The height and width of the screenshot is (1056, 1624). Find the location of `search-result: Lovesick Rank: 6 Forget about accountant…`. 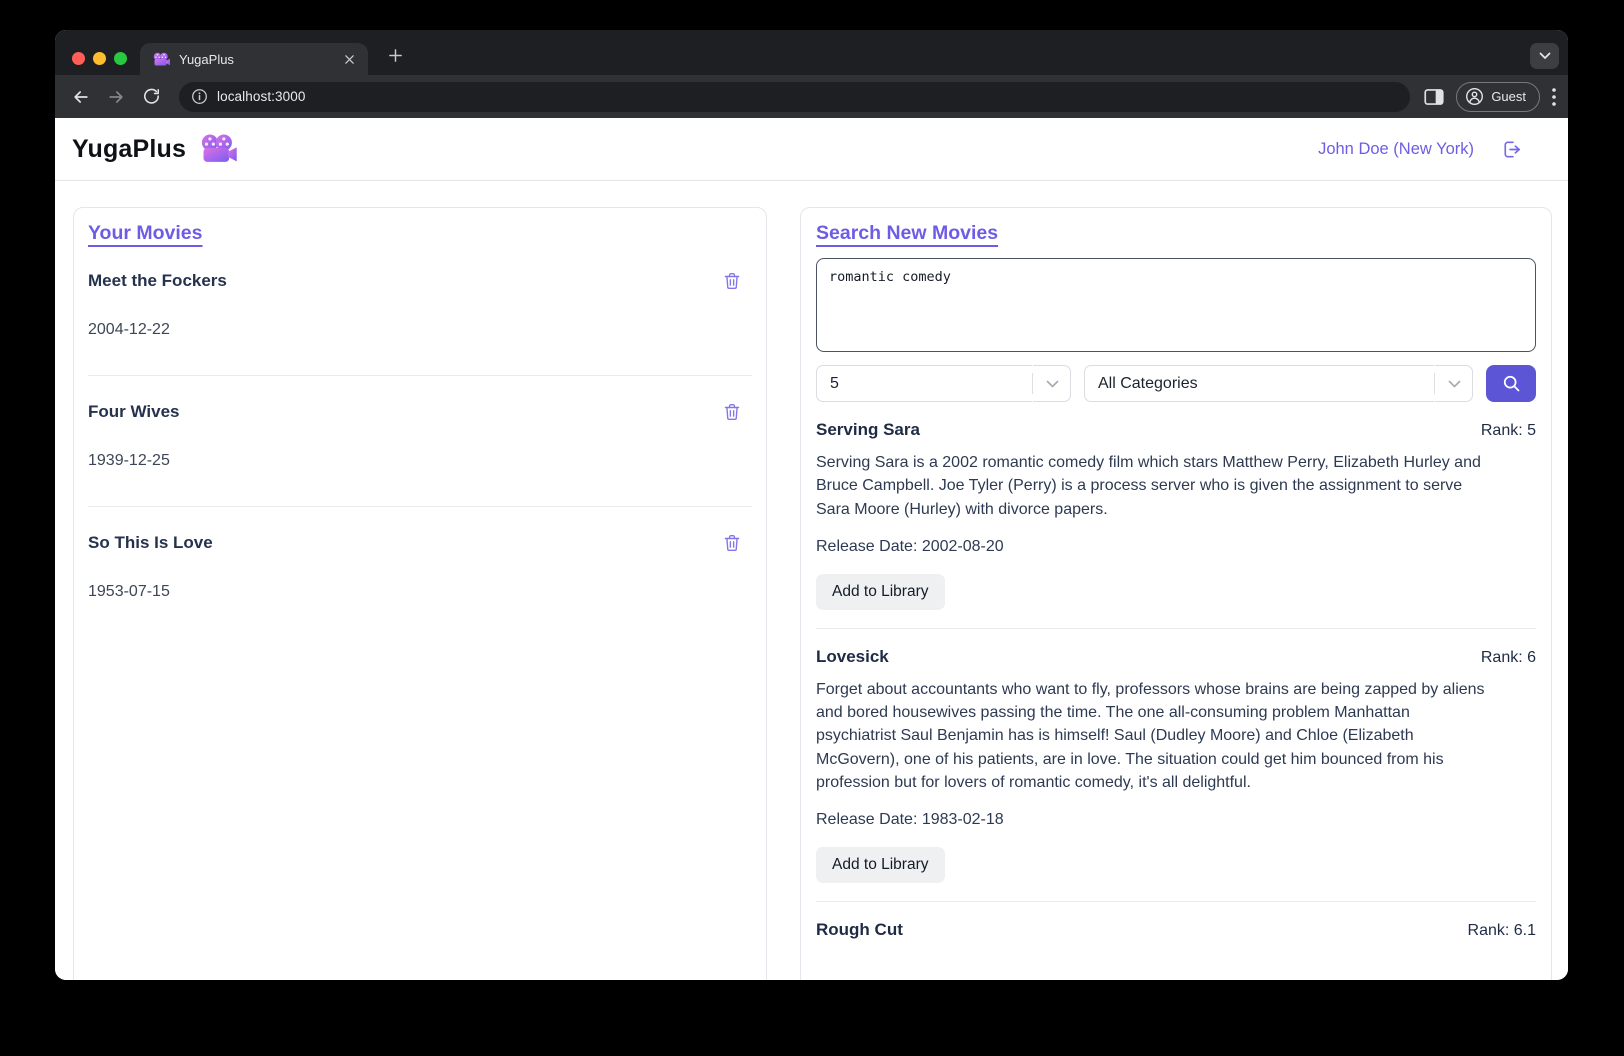

search-result: Lovesick Rank: 6 Forget about accountant… is located at coordinates (1176, 774).